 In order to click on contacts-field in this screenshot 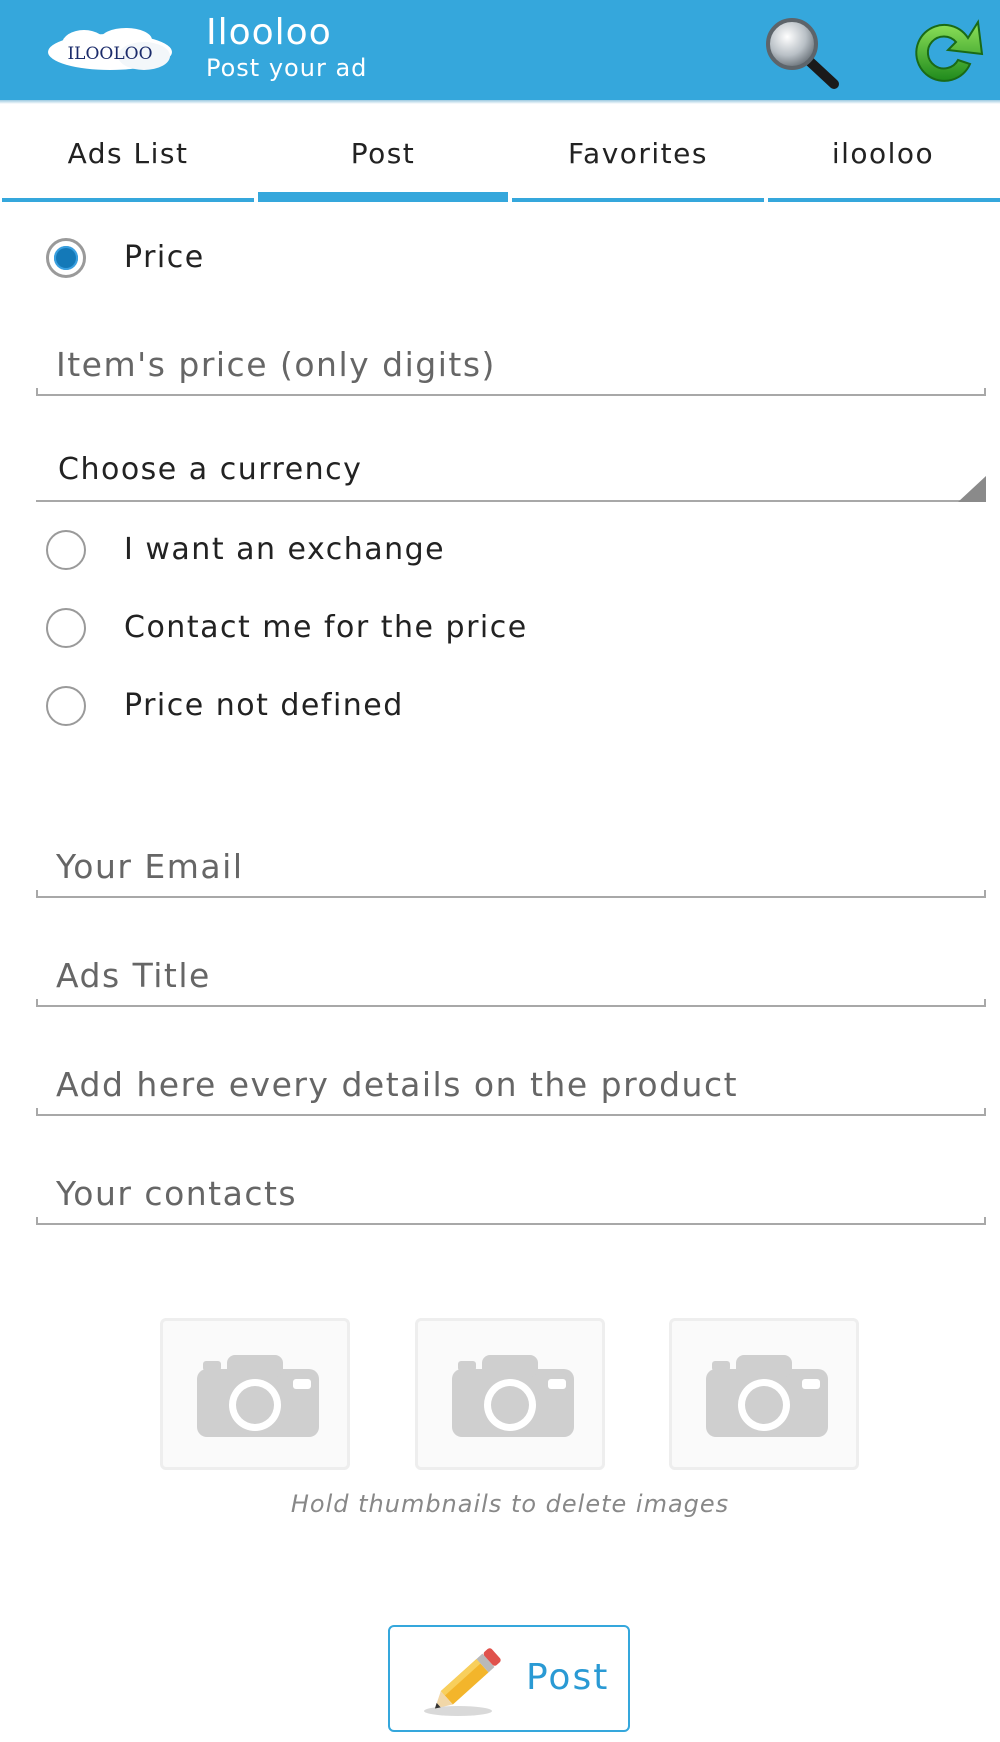, I will do `click(511, 1195)`.